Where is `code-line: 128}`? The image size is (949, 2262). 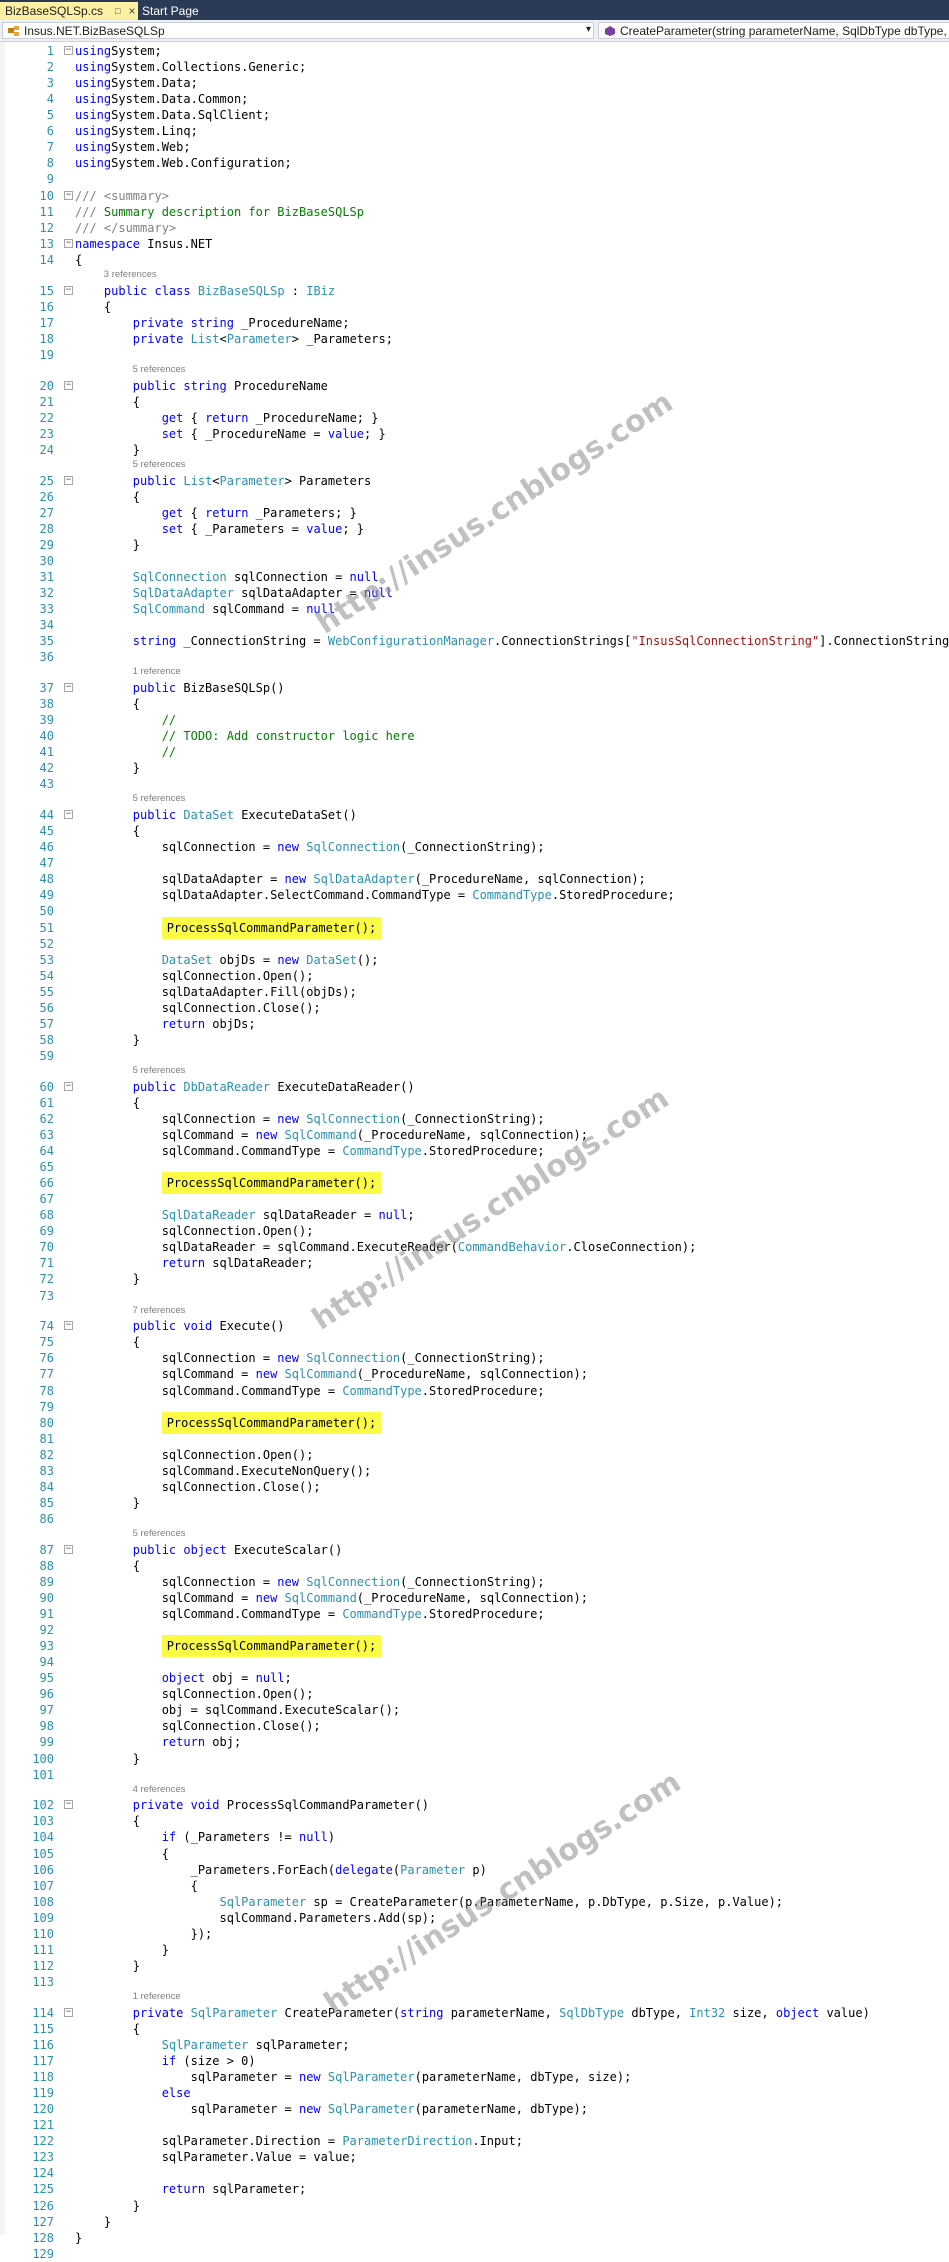 code-line: 128} is located at coordinates (474, 2238).